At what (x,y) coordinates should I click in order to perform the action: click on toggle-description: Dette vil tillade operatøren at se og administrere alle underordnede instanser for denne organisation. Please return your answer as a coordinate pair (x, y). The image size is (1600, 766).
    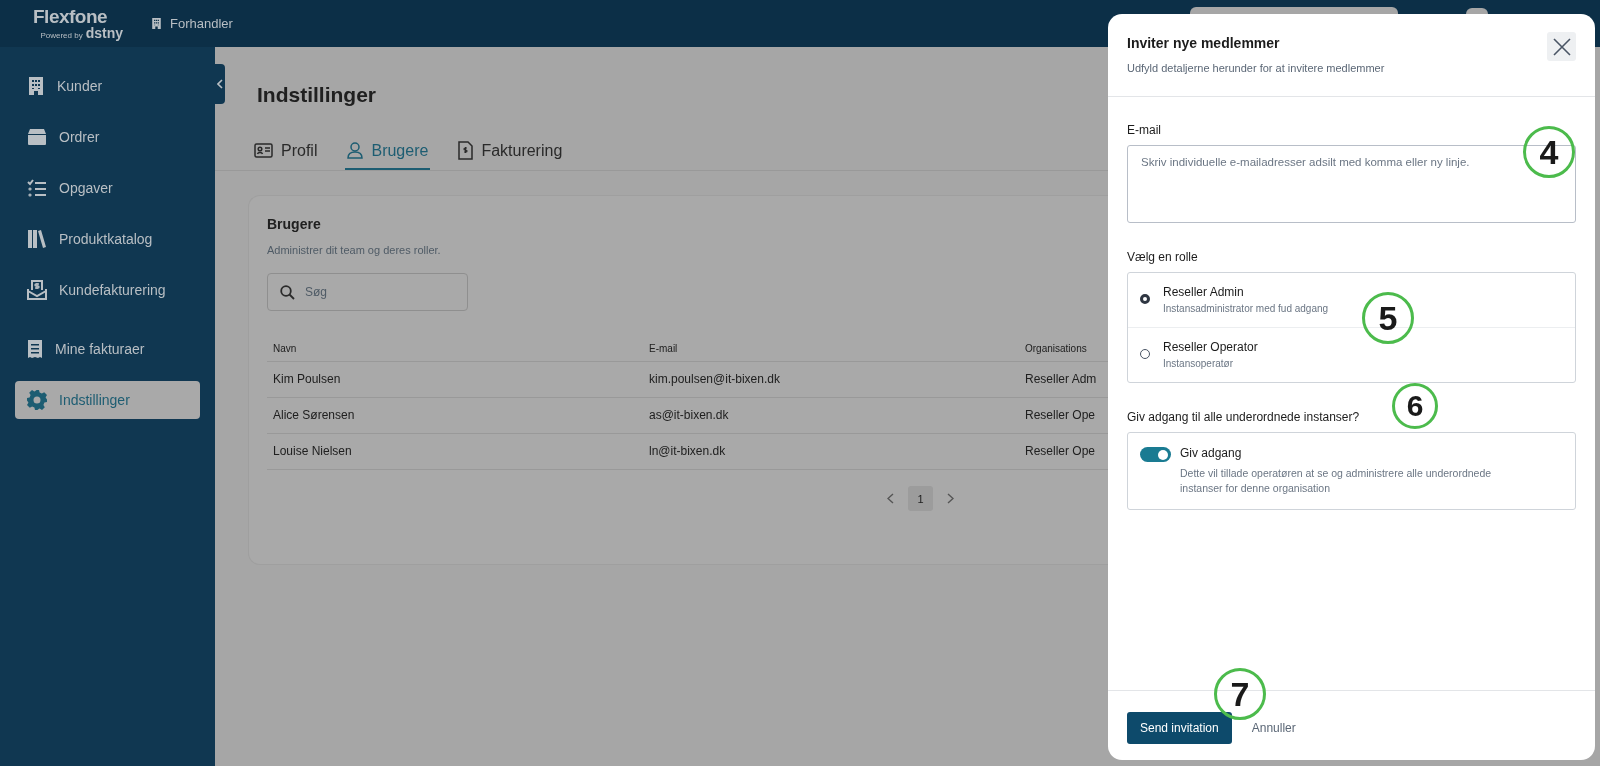
    Looking at the image, I should click on (1336, 481).